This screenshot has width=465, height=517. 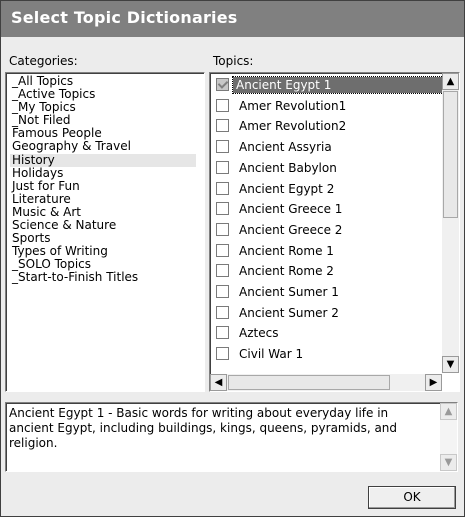 I want to click on title-bar: Select Topic Dictionaries, so click(x=232, y=19).